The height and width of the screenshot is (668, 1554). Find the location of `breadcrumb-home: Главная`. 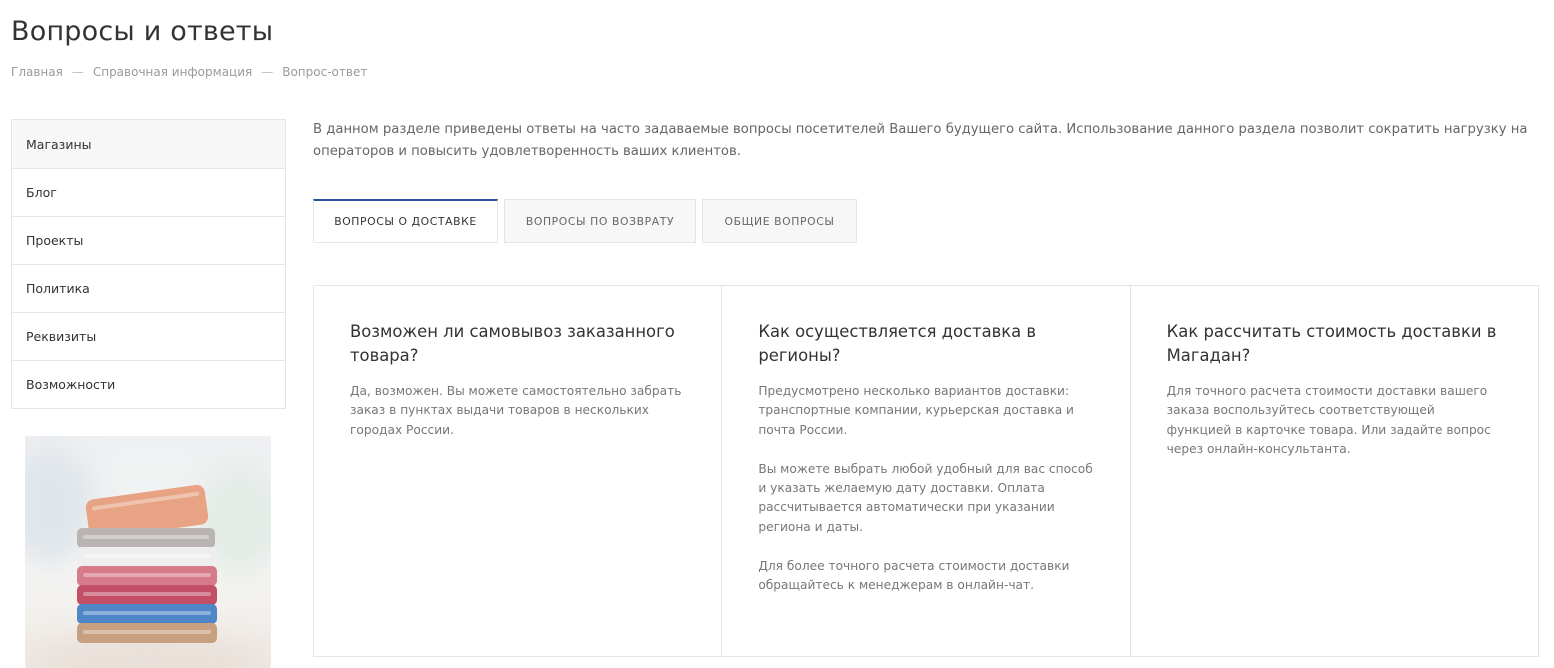

breadcrumb-home: Главная is located at coordinates (37, 72).